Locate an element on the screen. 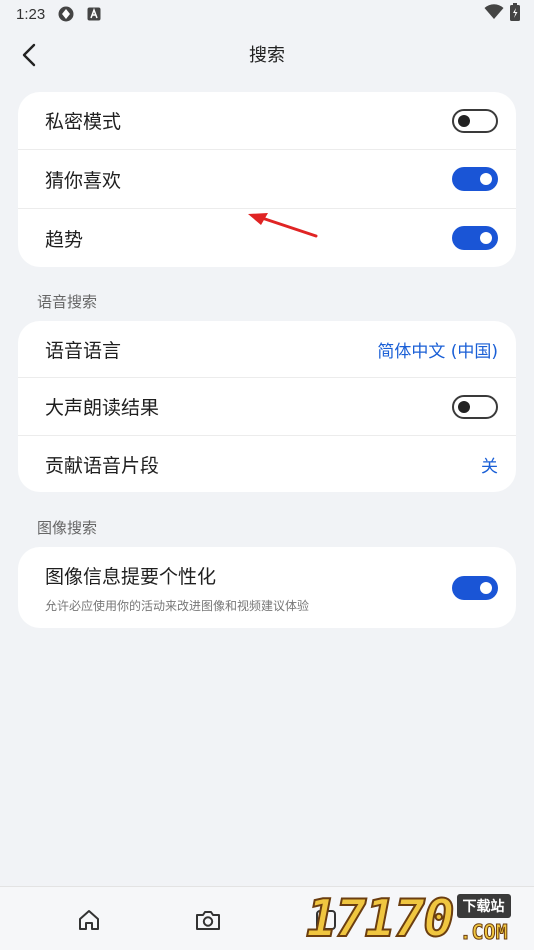 The image size is (534, 950). image-settings-card: 图像信息提要个性化 允许必应使用你的活动来改进图像和视频建议体验 is located at coordinates (267, 587).